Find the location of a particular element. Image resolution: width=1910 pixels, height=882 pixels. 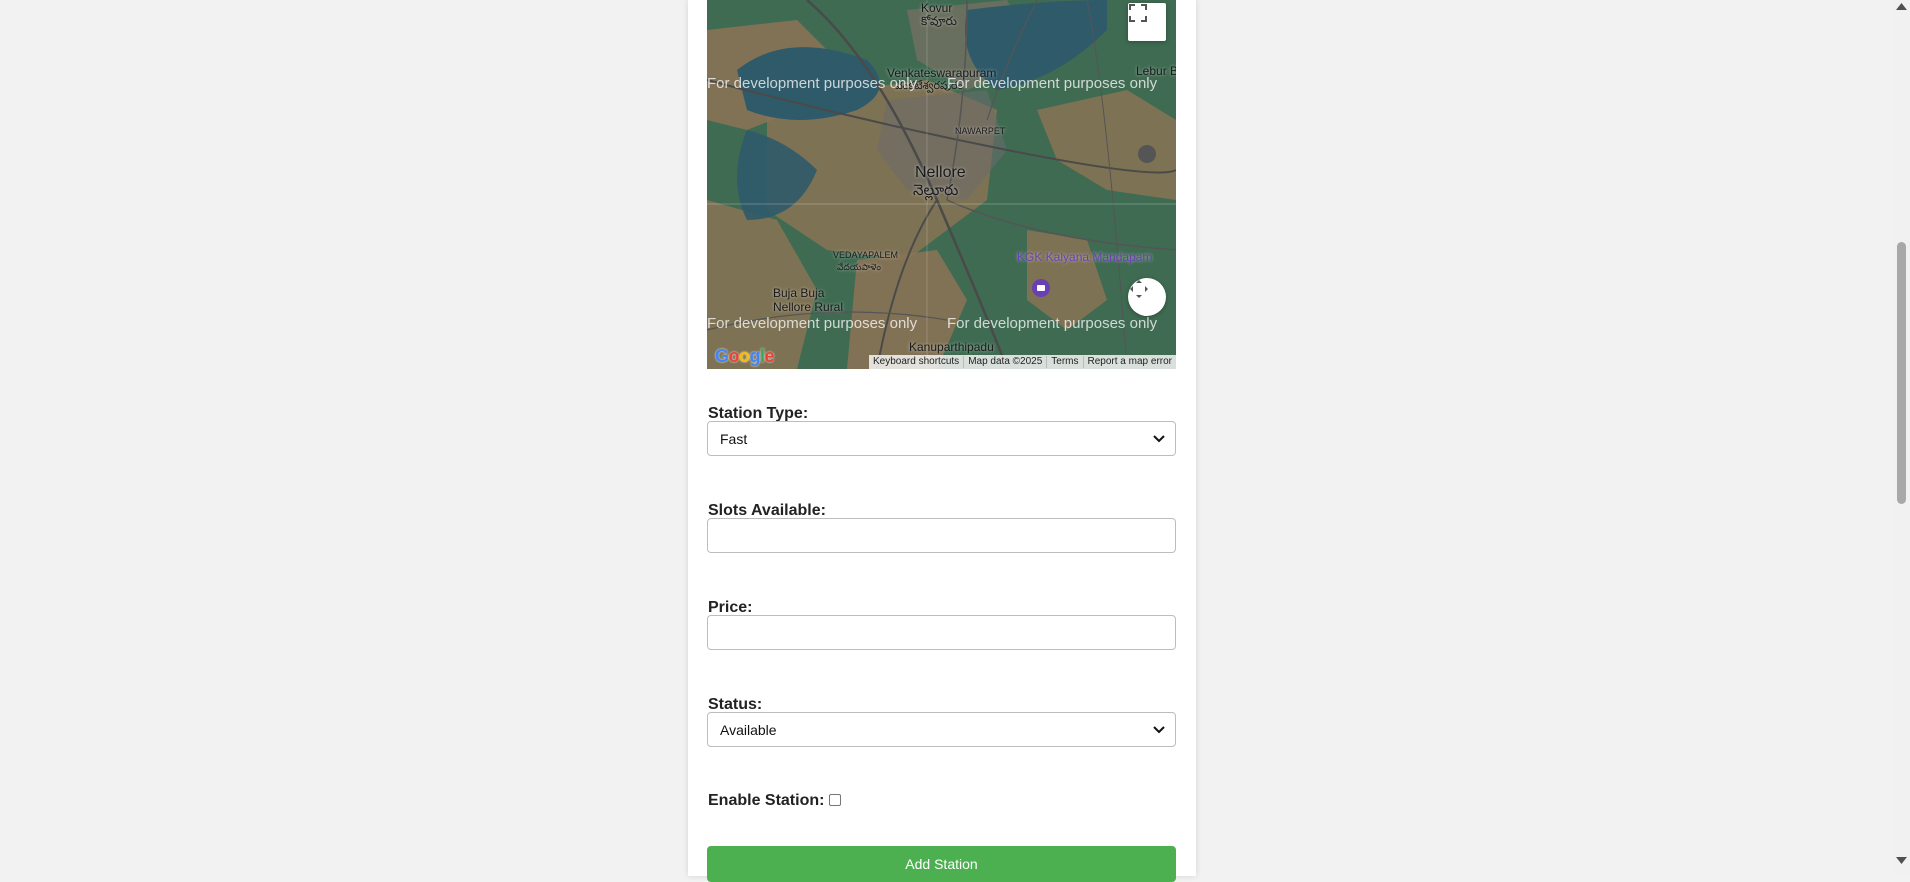

status-value: Available is located at coordinates (748, 729).